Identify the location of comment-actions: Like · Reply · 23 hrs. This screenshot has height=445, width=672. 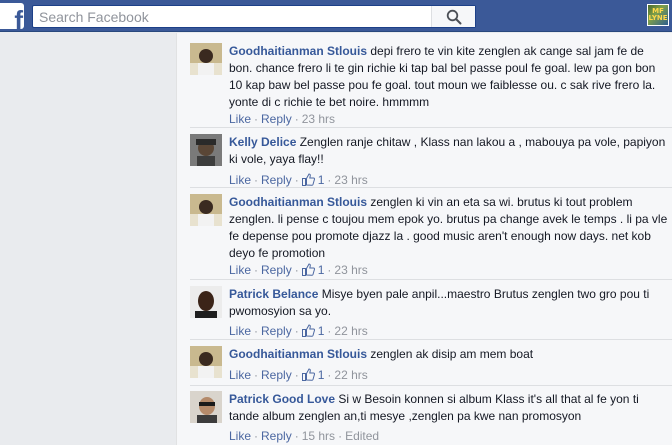
(282, 119).